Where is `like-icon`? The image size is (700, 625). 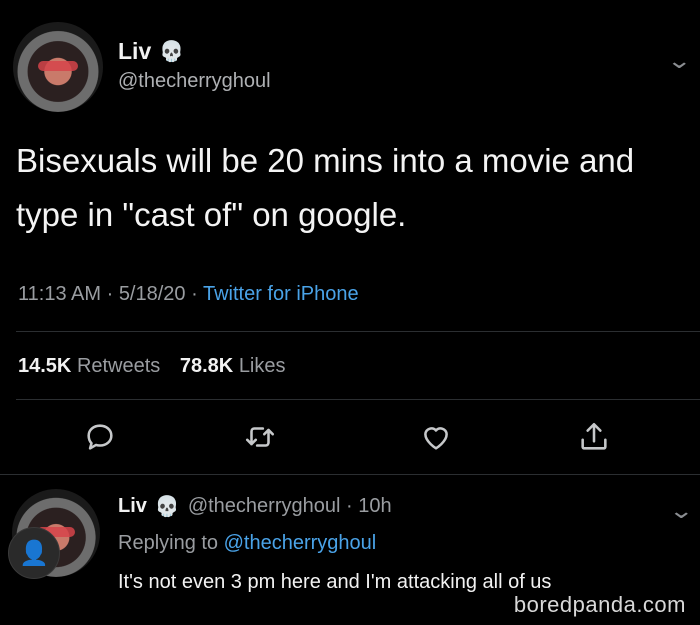 like-icon is located at coordinates (436, 437).